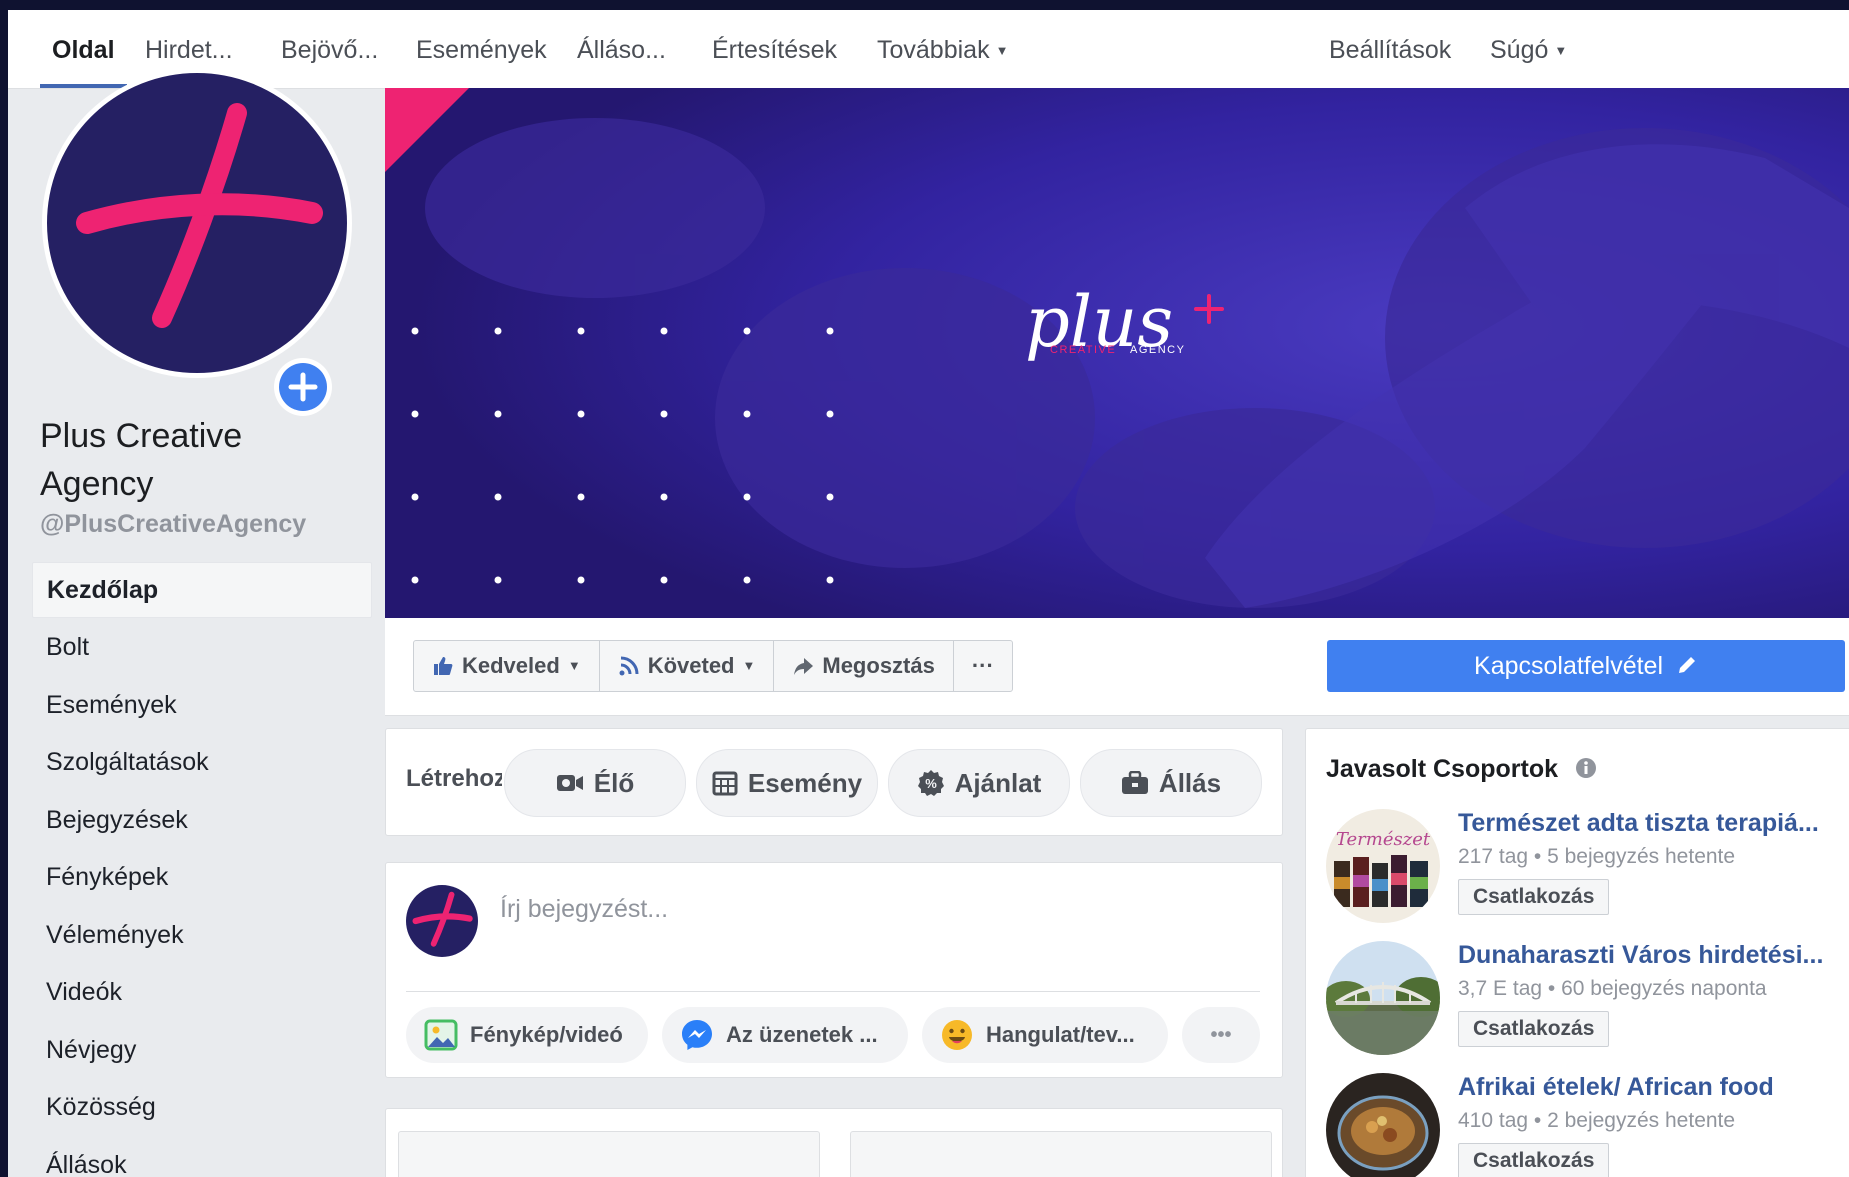  I want to click on more-dots-icon: •••, so click(1221, 1034).